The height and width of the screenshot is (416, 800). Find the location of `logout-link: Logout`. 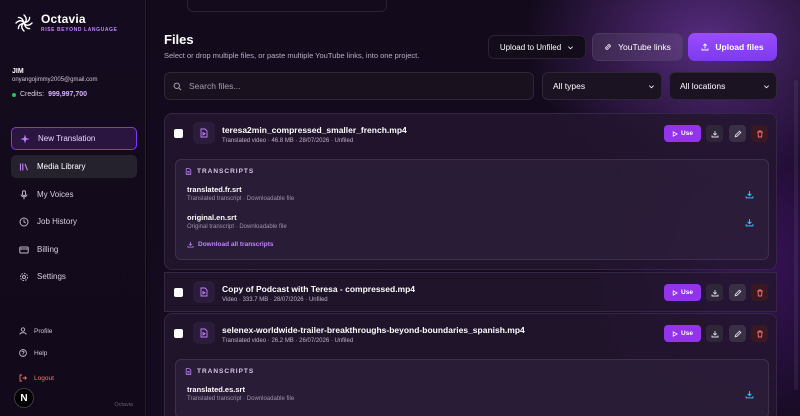

logout-link: Logout is located at coordinates (36, 378).